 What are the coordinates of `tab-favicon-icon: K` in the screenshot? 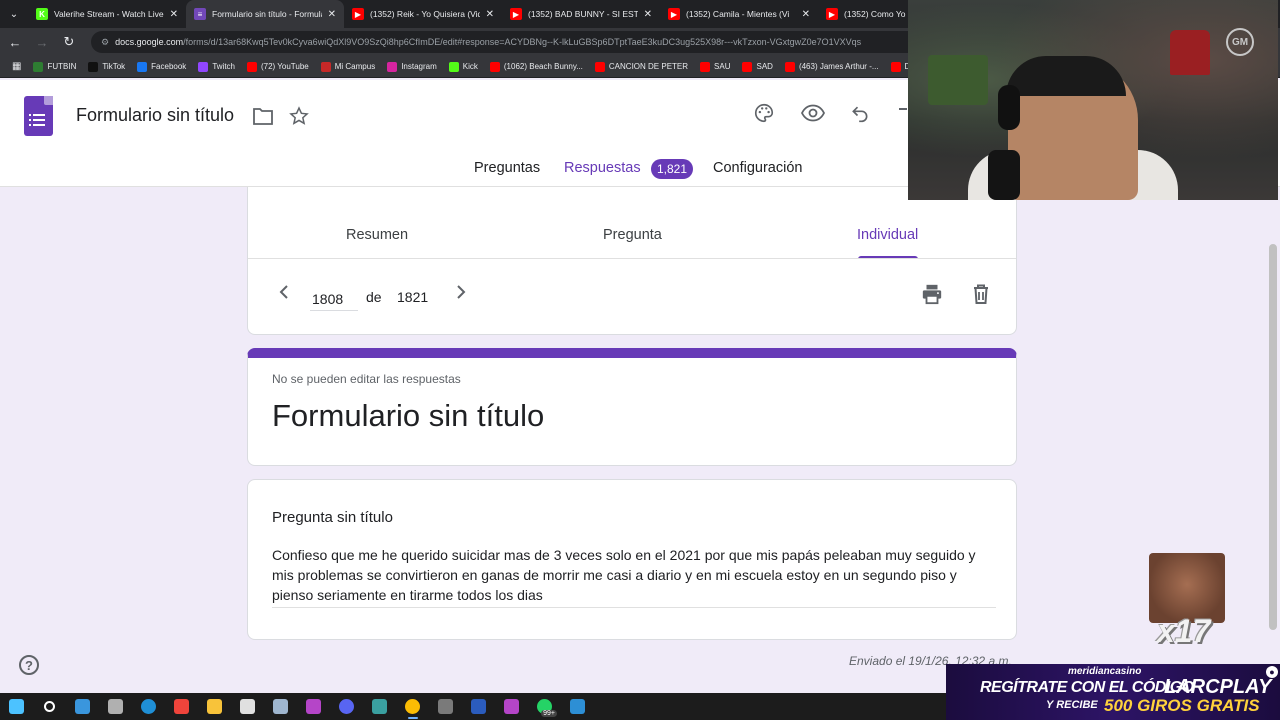 It's located at (42, 14).